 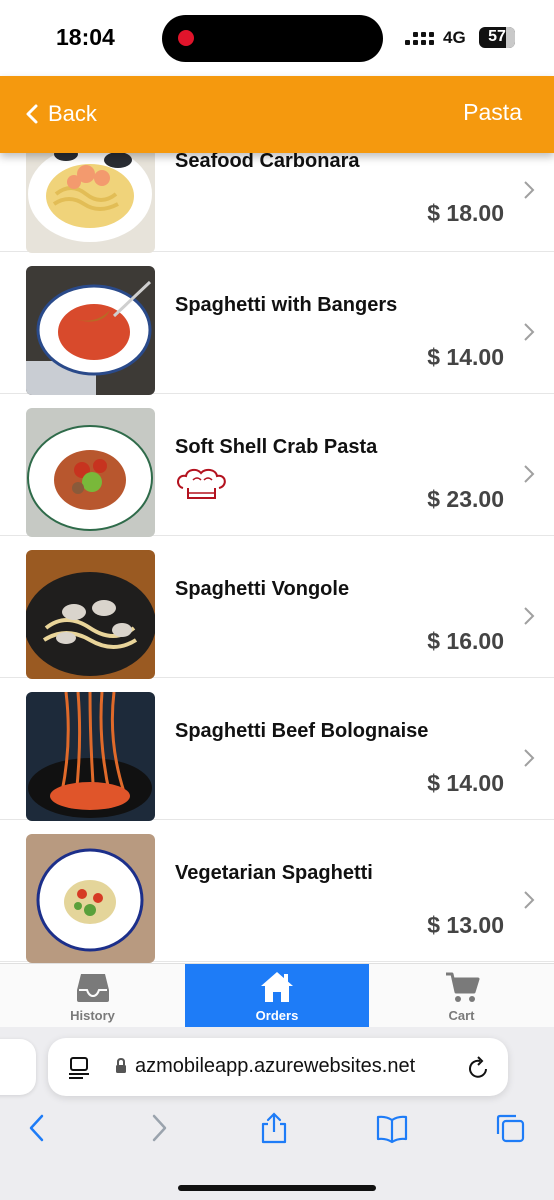 I want to click on chevron-left-icon, so click(x=32, y=114).